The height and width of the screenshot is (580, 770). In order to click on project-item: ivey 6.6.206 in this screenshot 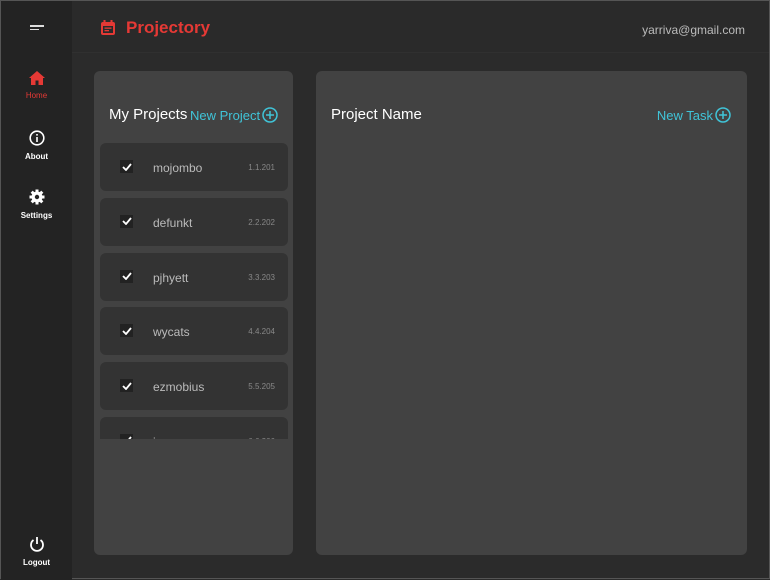, I will do `click(194, 427)`.